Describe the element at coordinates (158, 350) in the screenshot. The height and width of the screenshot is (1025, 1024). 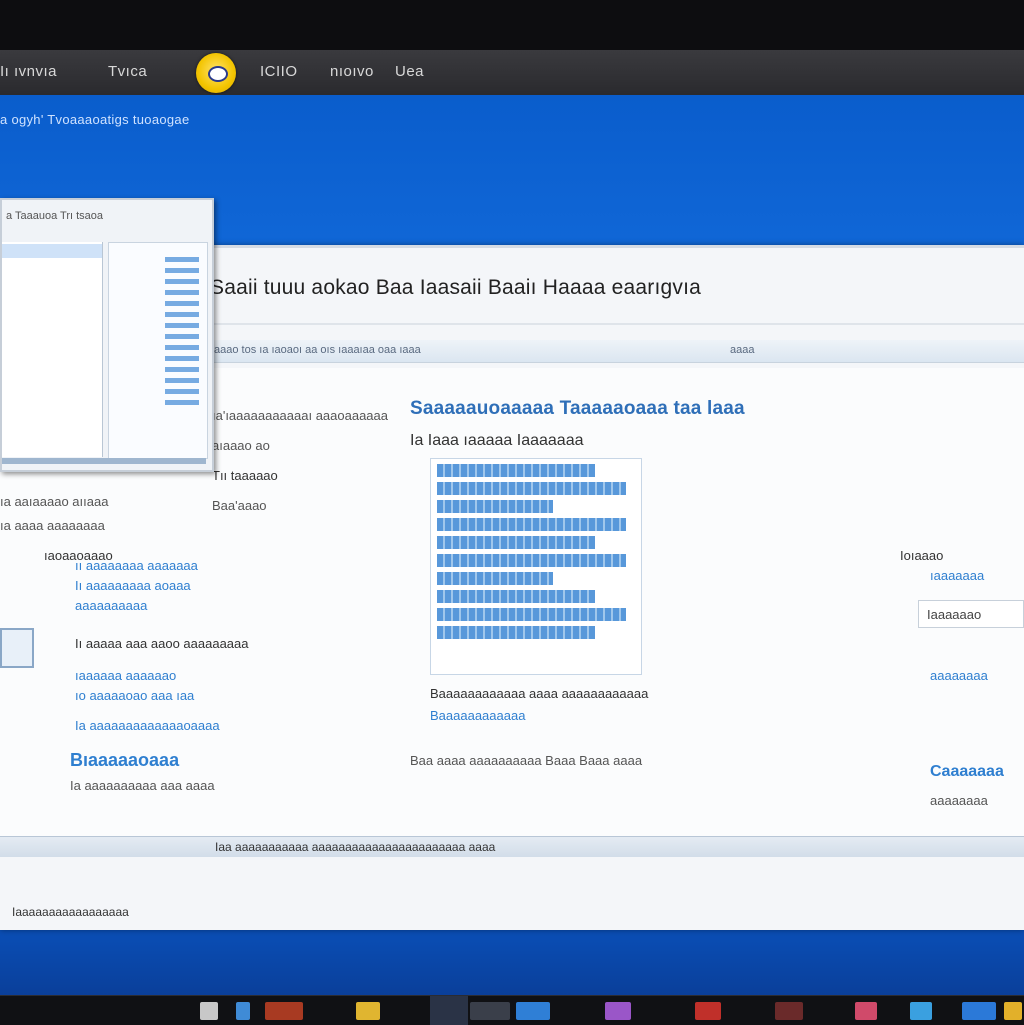
I see `dialog-detail-pane` at that location.